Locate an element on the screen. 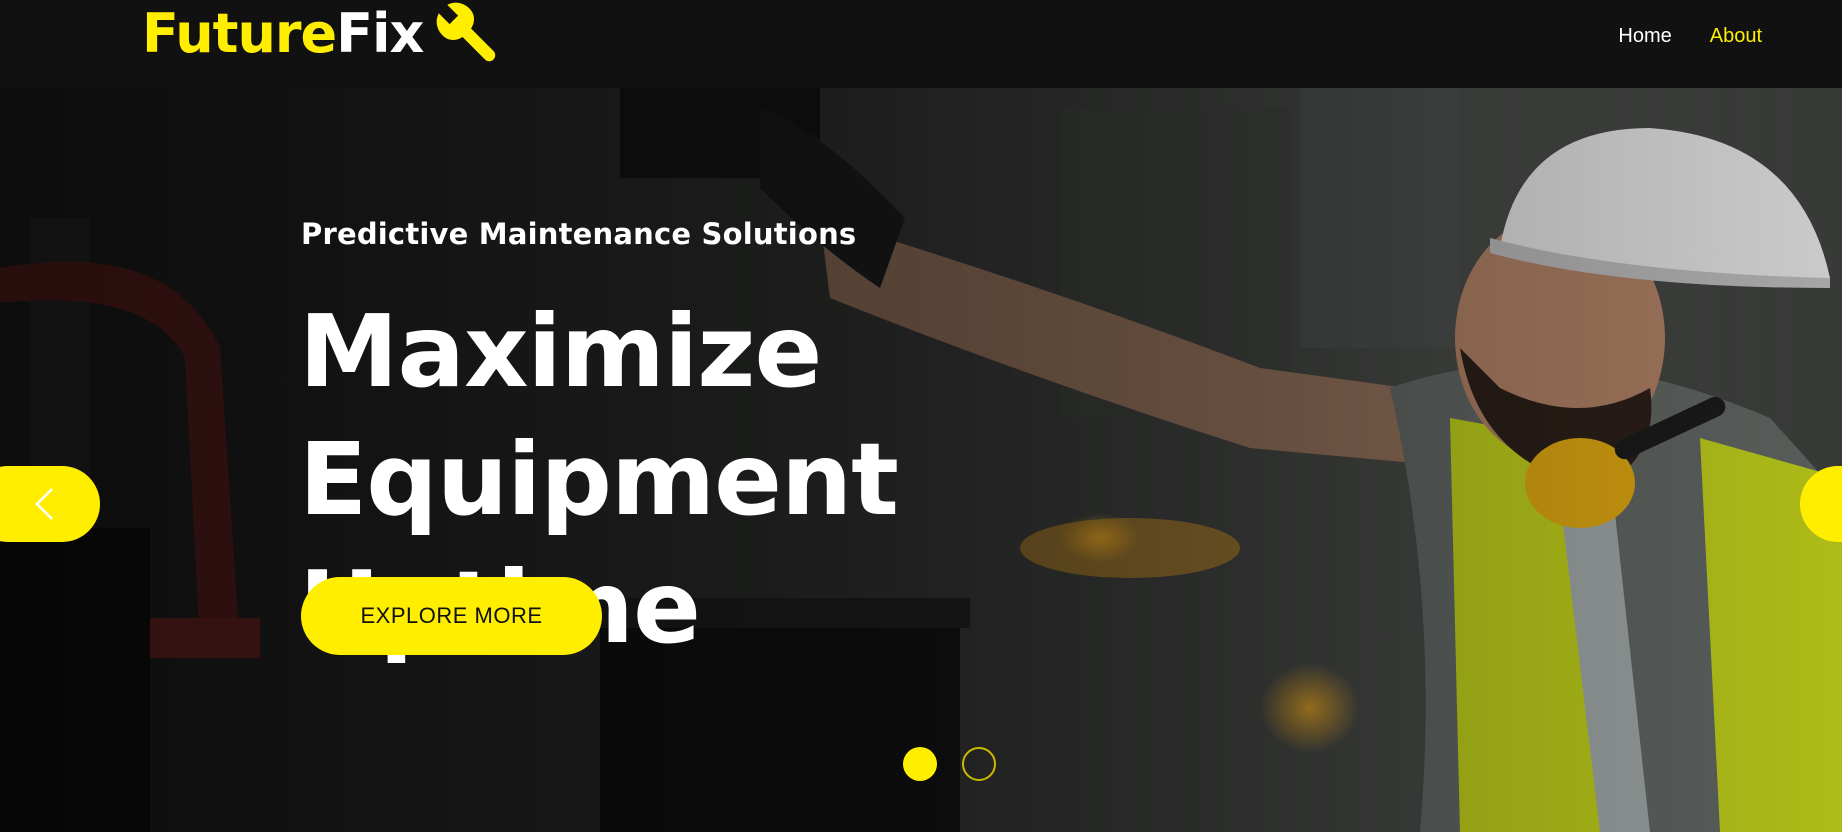 Image resolution: width=1842 pixels, height=832 pixels. hero-subtitle: Predictive Maintenance Solutions is located at coordinates (579, 234).